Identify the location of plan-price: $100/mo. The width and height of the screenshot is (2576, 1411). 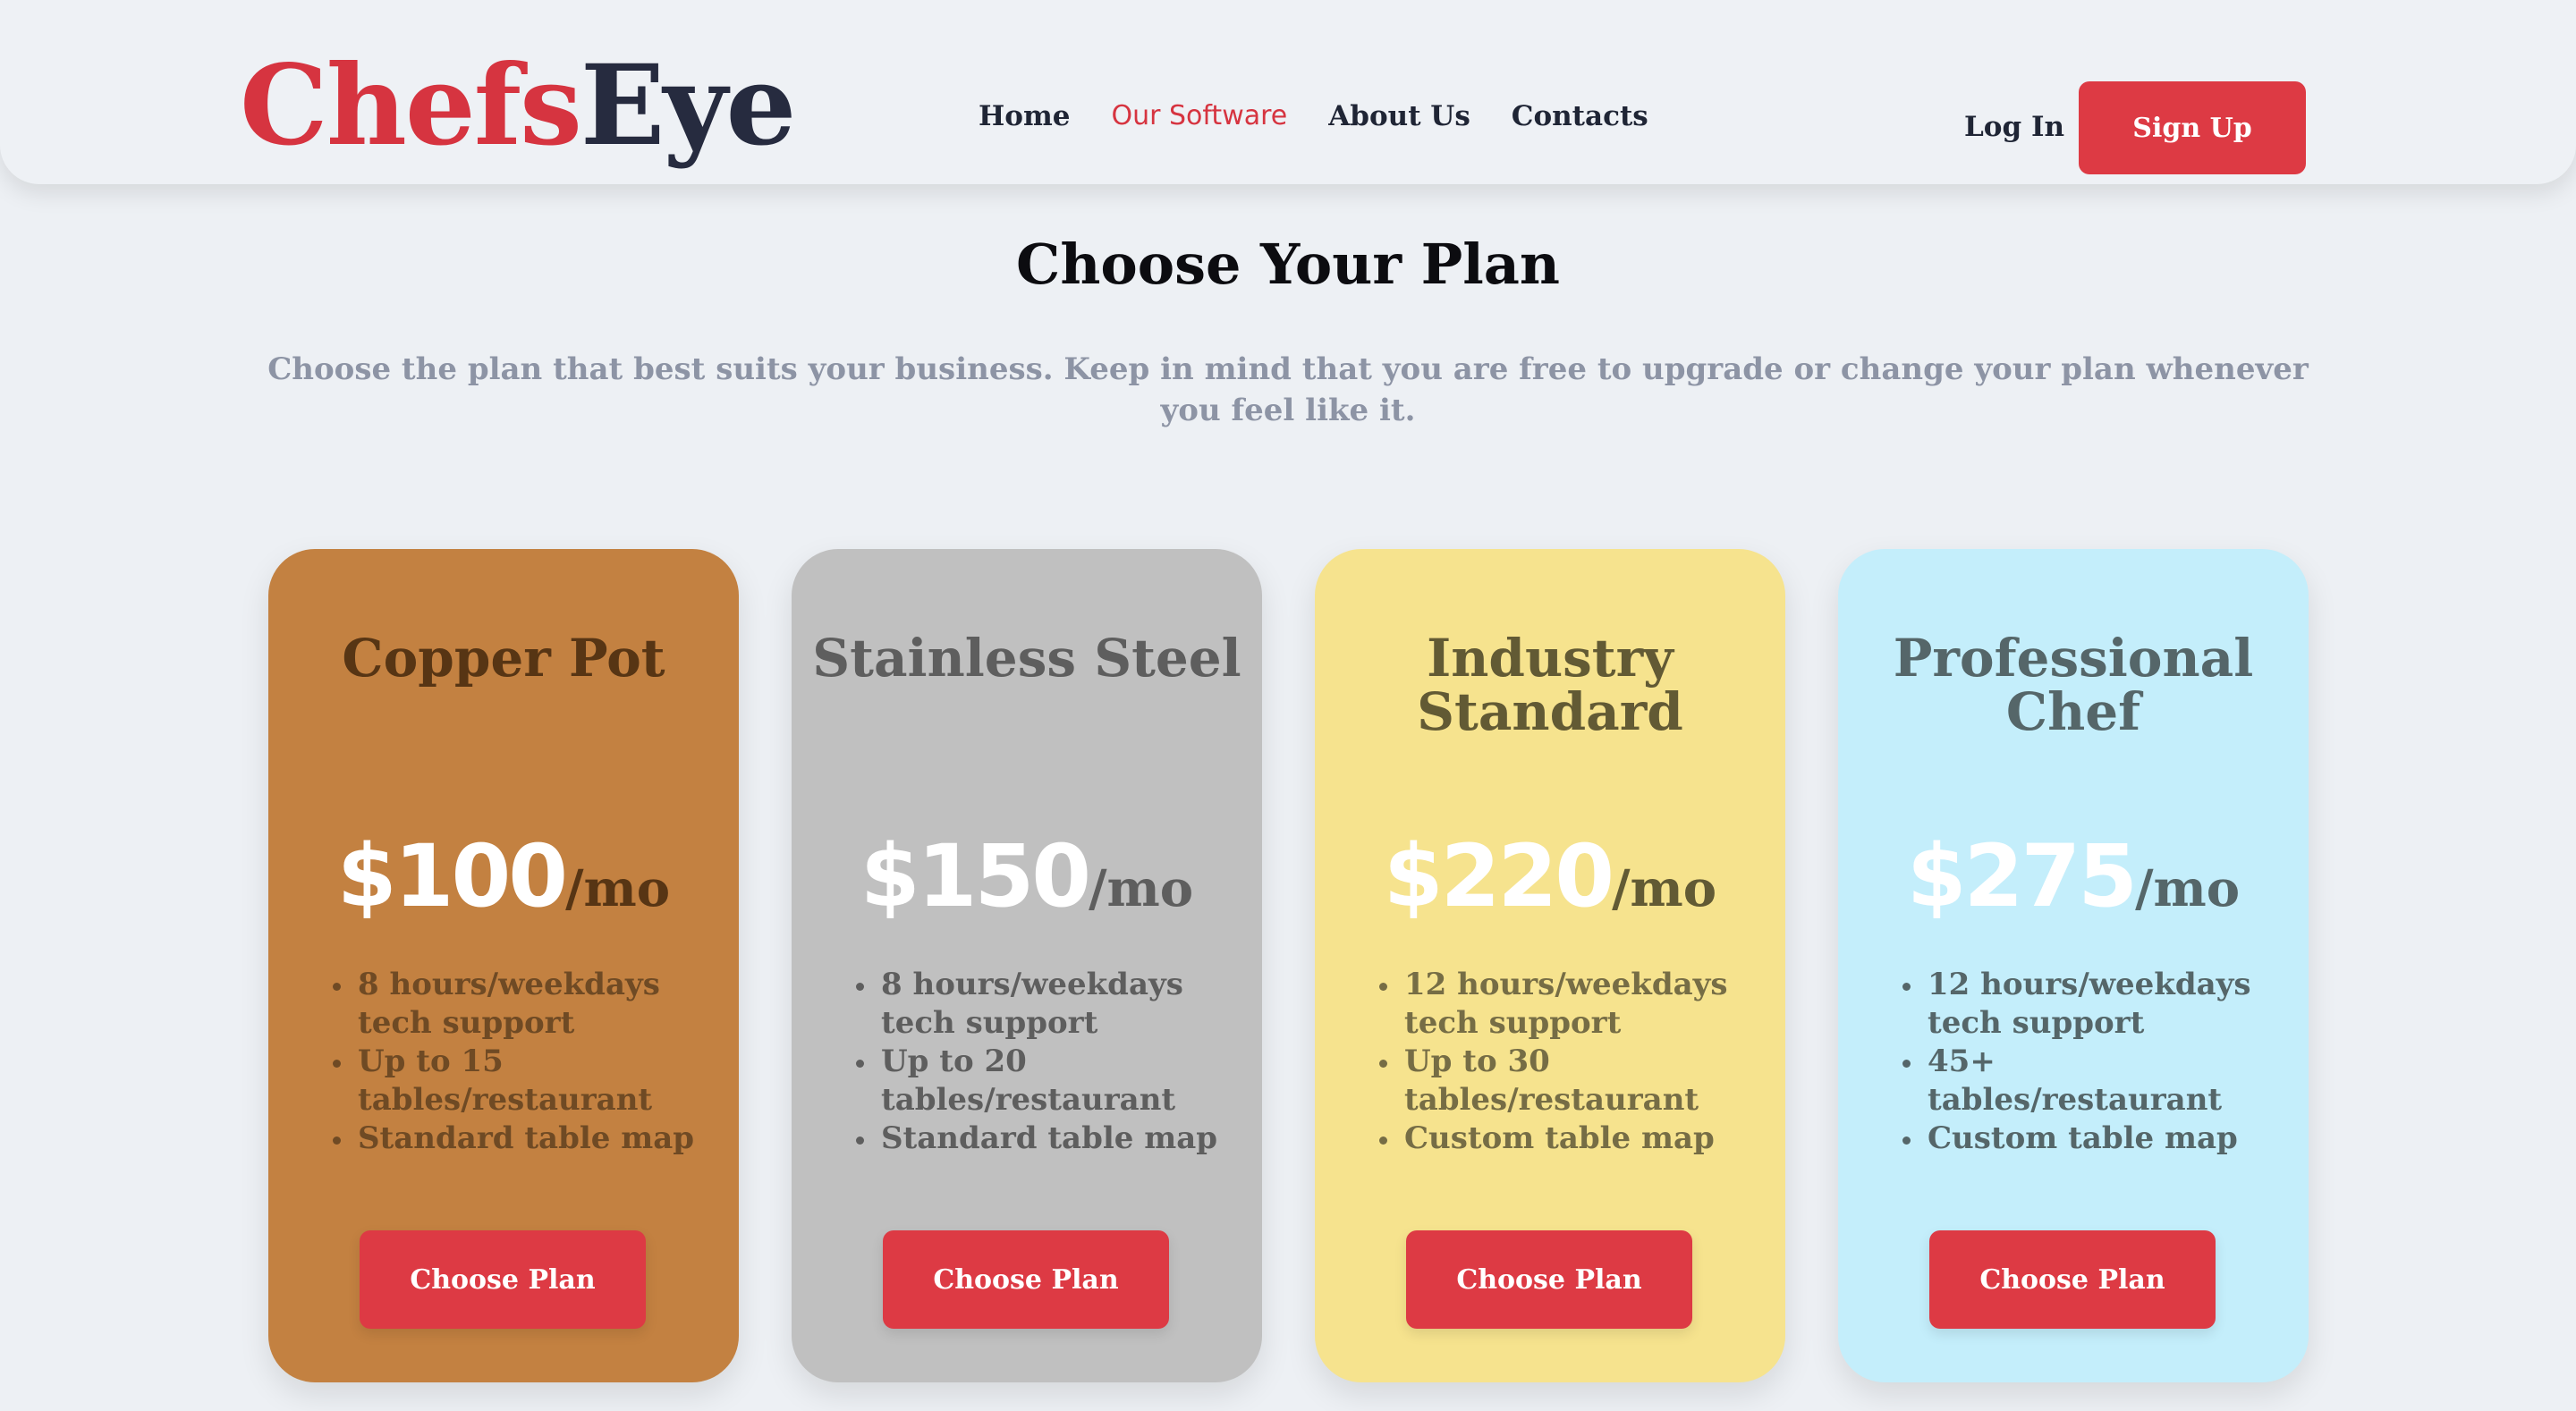
(503, 876).